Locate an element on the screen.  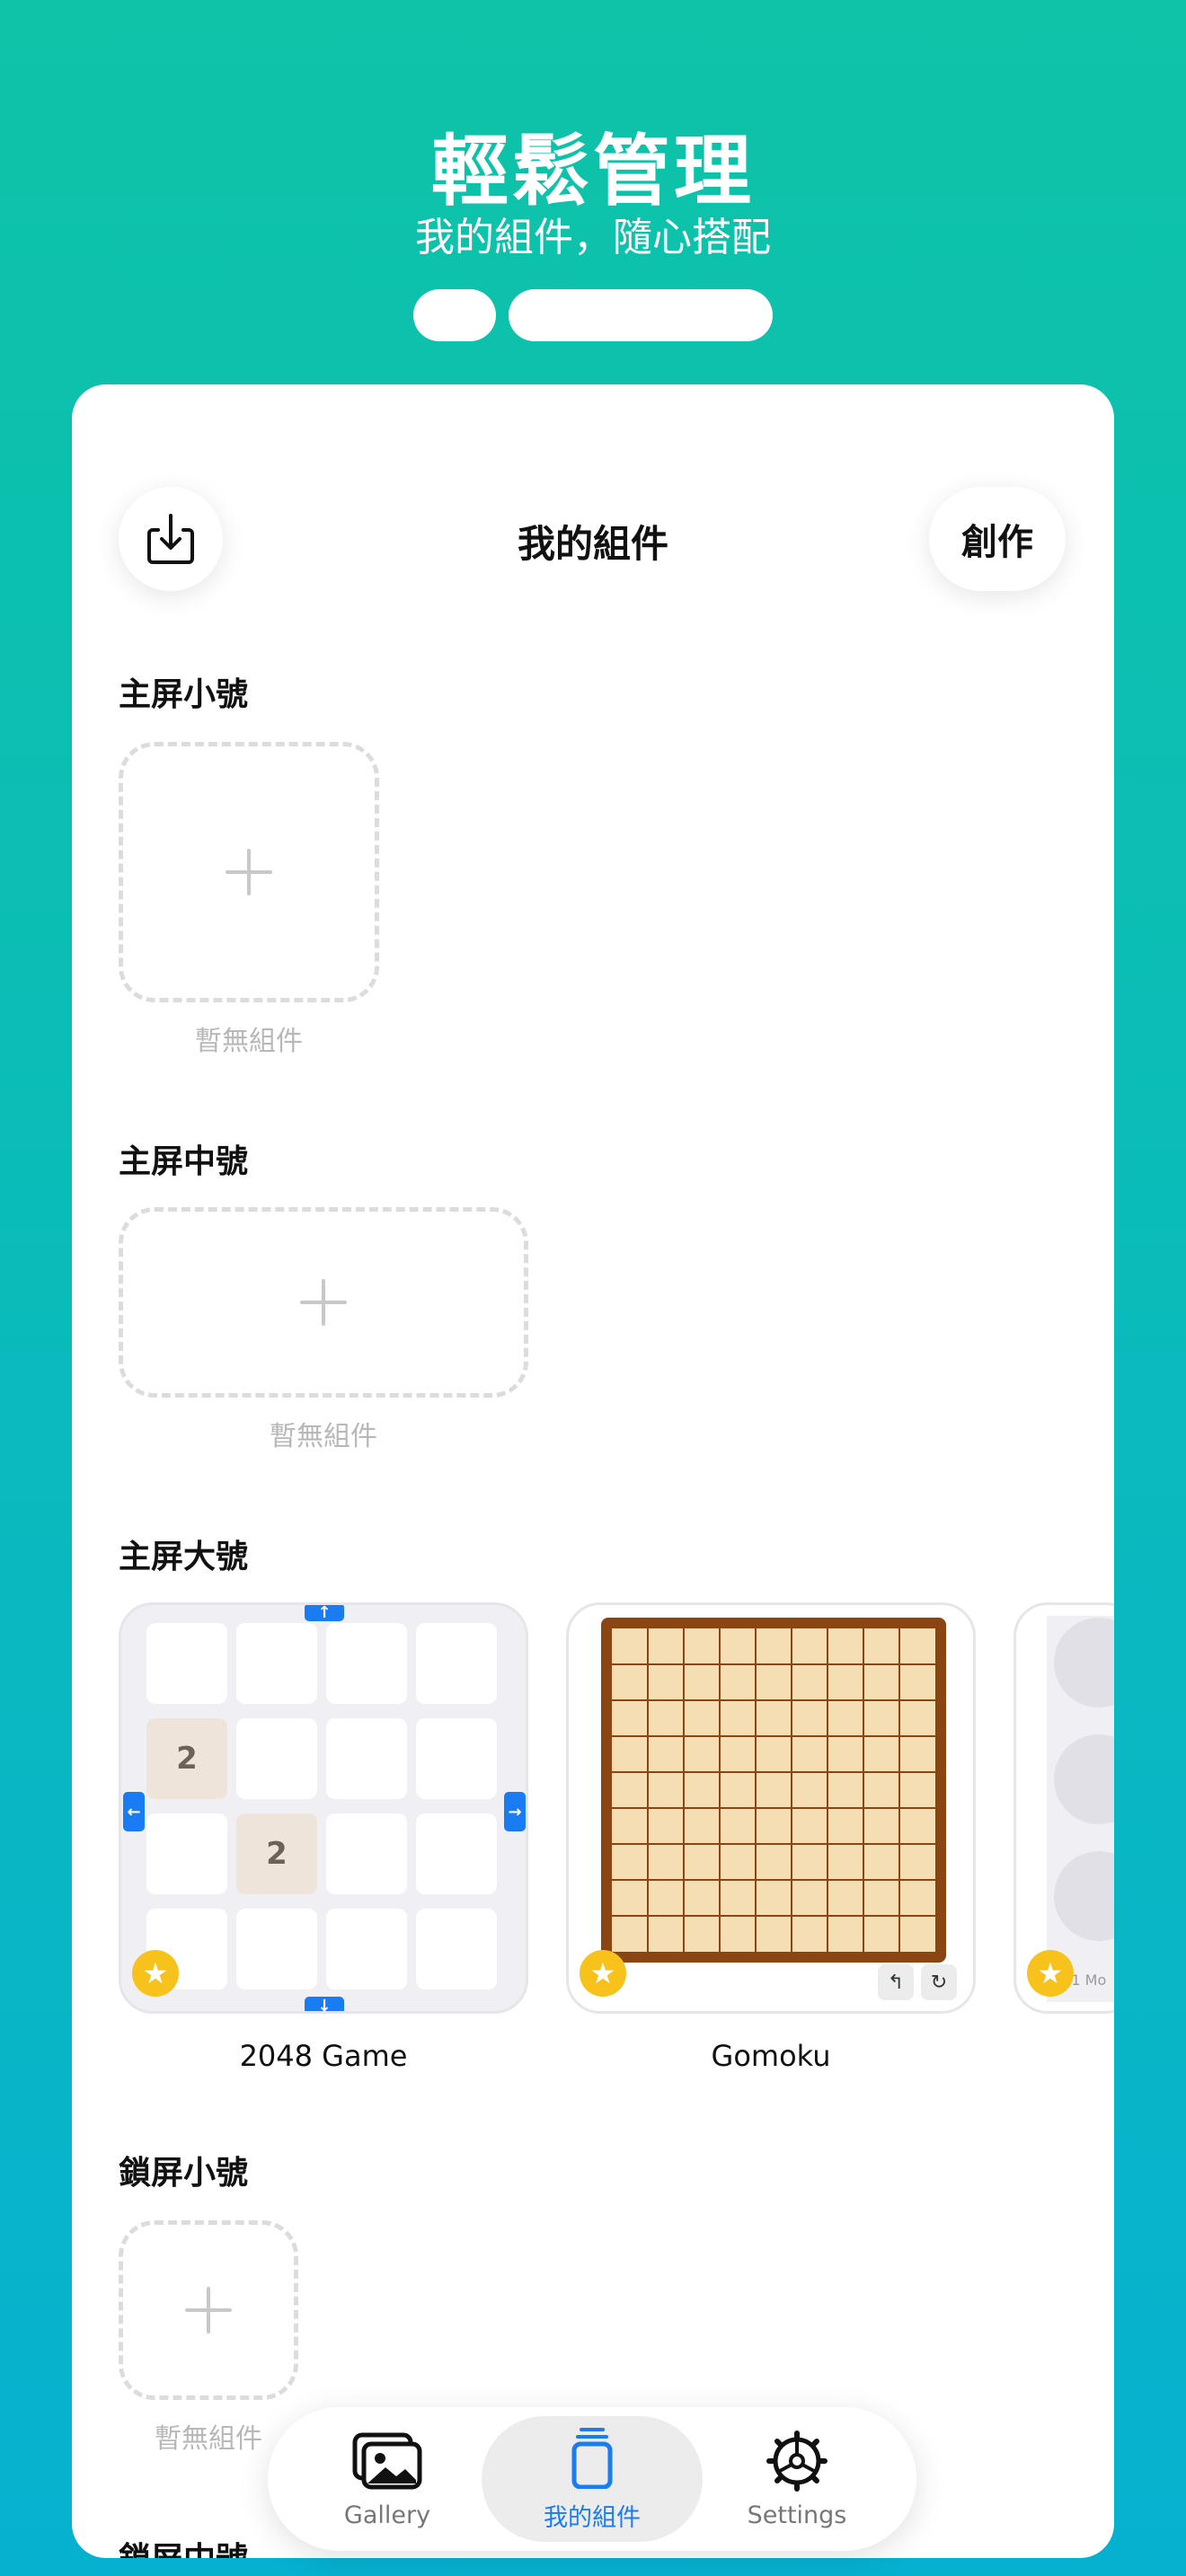
section-title-lock-small: 鎖屏小號 is located at coordinates (184, 2173).